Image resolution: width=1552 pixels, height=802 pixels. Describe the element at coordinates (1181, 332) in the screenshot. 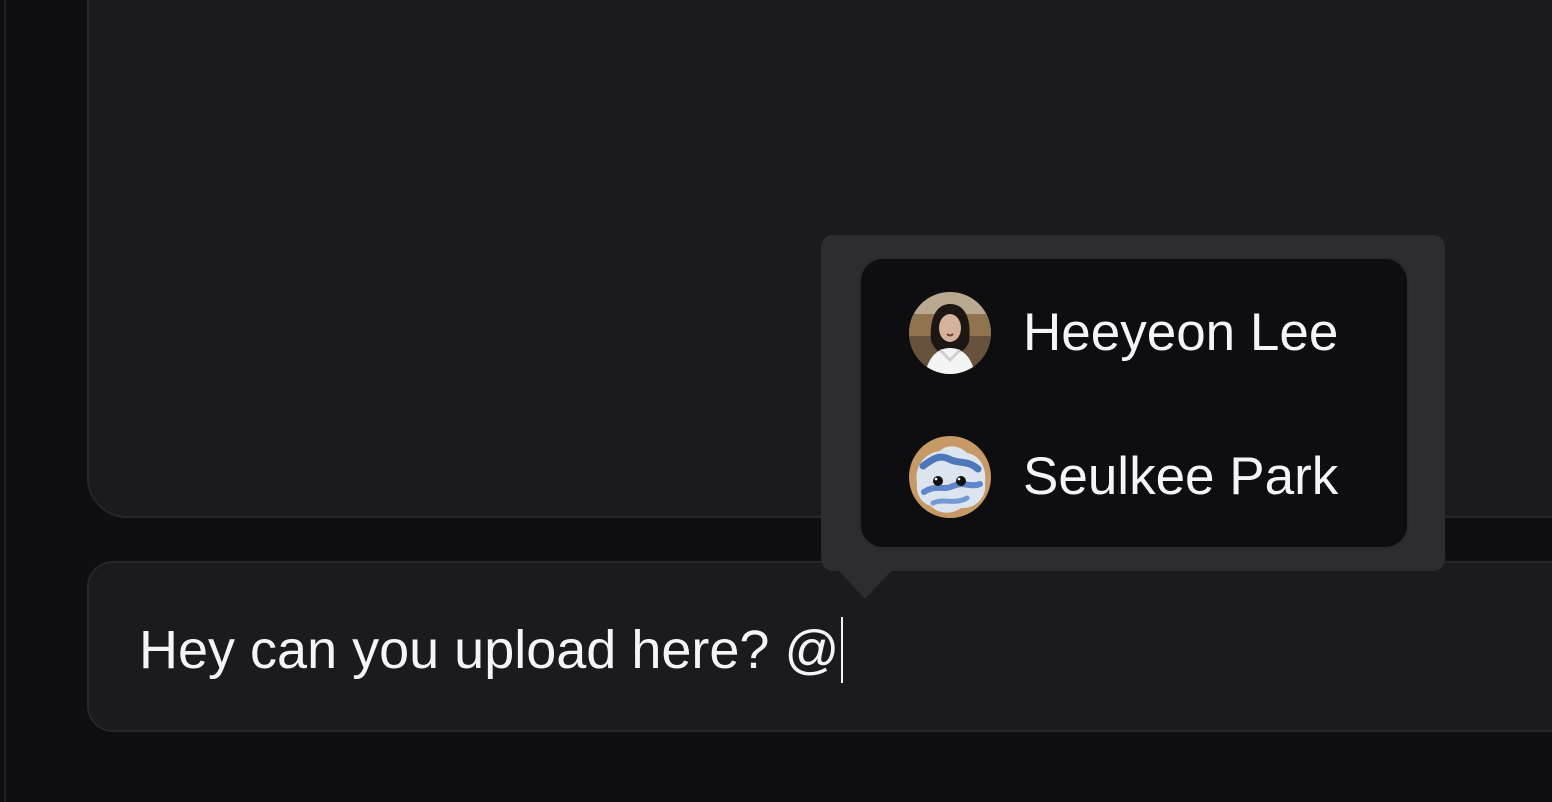

I see `mention-name: Heeyeon Lee` at that location.